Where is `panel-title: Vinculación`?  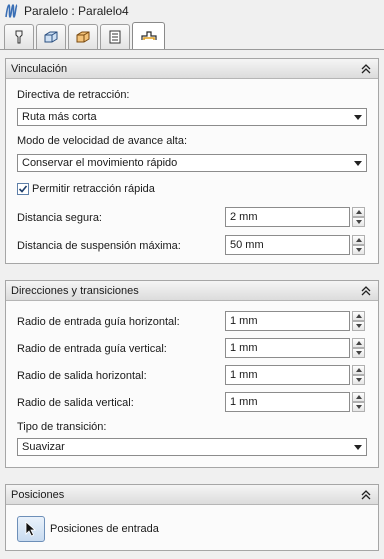
panel-title: Vinculación is located at coordinates (39, 68).